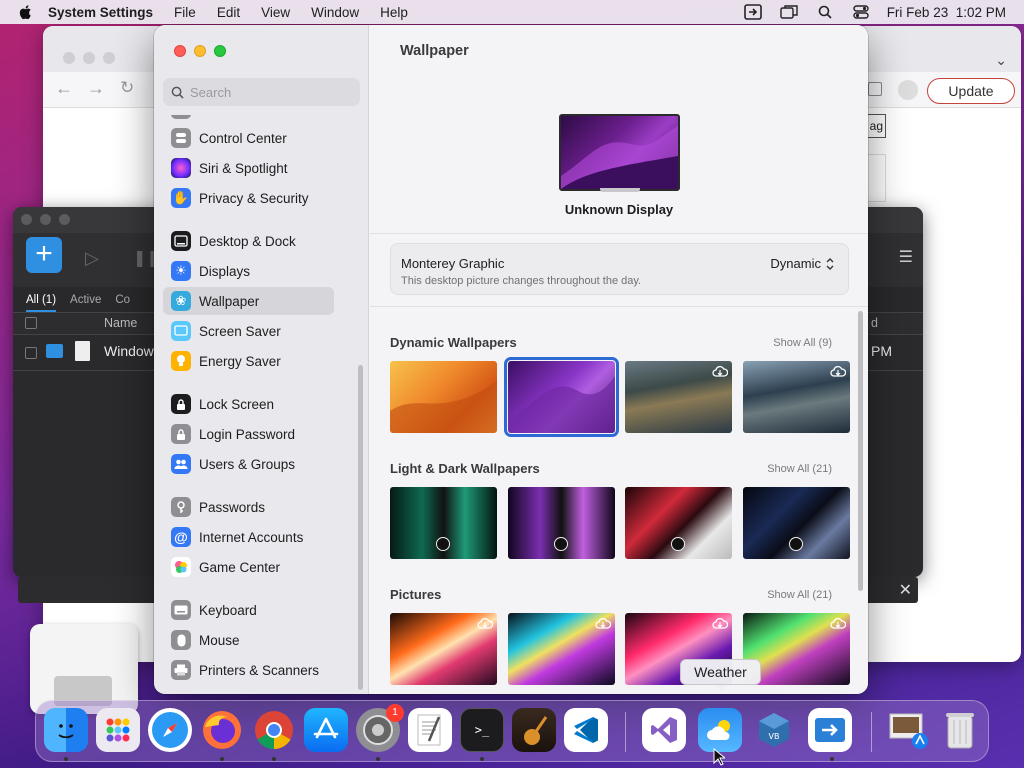 This screenshot has width=1024, height=768. Describe the element at coordinates (774, 736) in the screenshot. I see `svg-text: VB` at that location.